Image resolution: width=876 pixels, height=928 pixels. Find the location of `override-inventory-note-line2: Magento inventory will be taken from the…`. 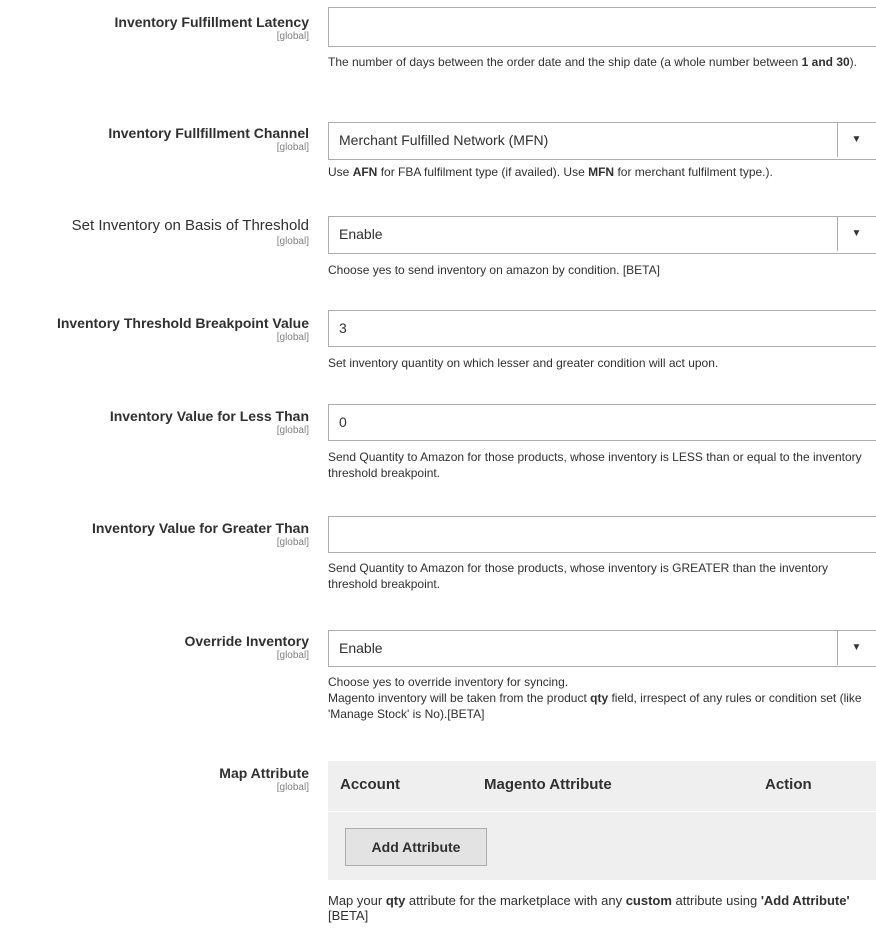

override-inventory-note-line2: Magento inventory will be taken from the… is located at coordinates (600, 706).